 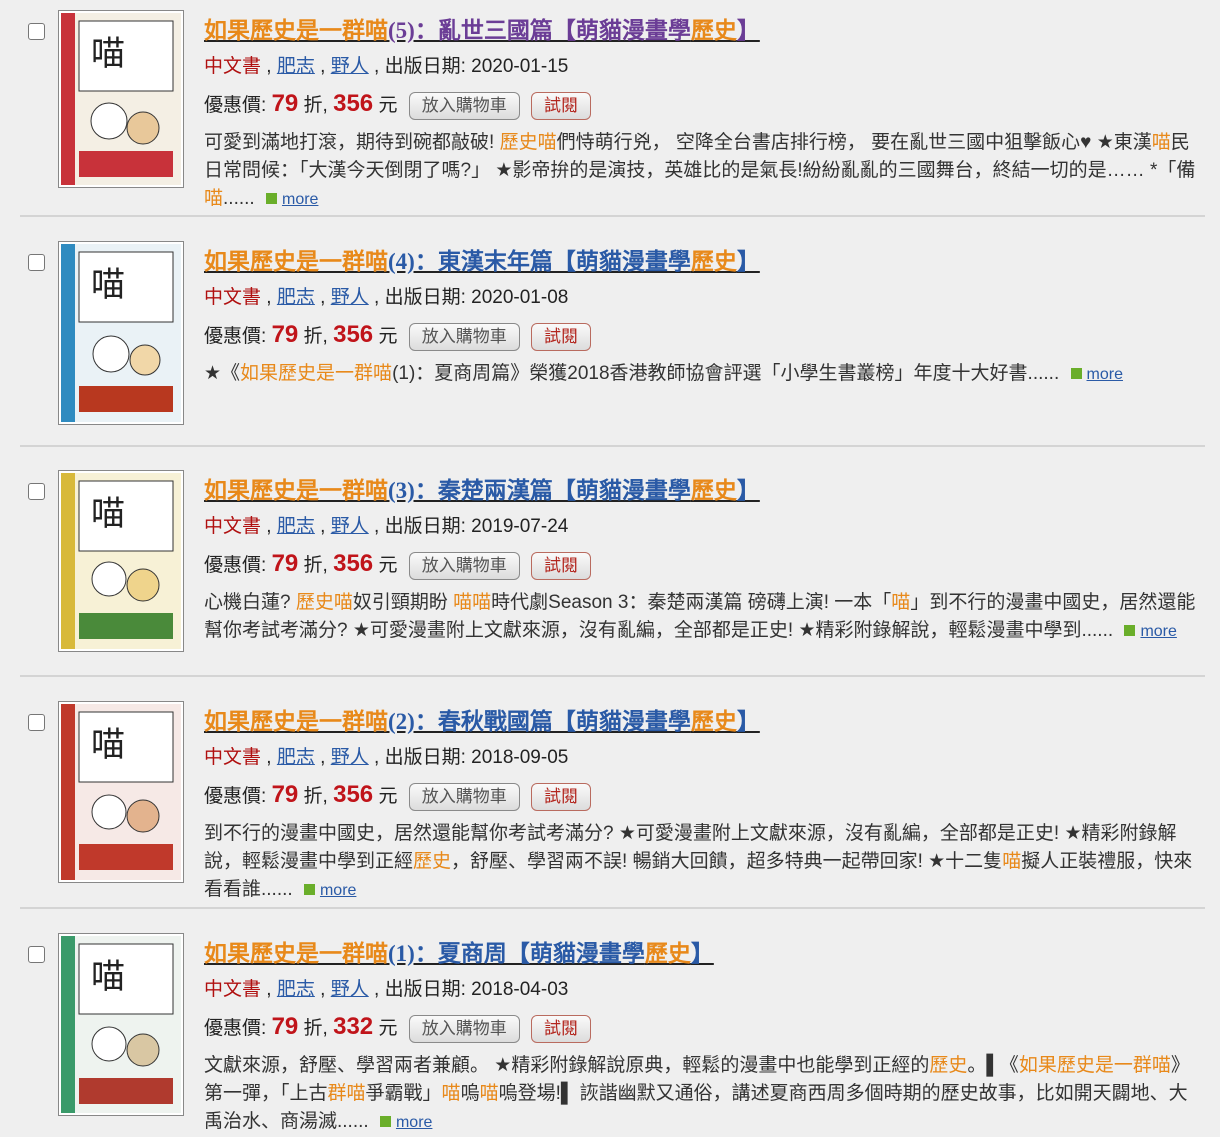 I want to click on book-title-link: 如果歷史是一群喵(3)：秦楚兩漢篇【萌貓漫畫學歷史】, so click(x=482, y=491).